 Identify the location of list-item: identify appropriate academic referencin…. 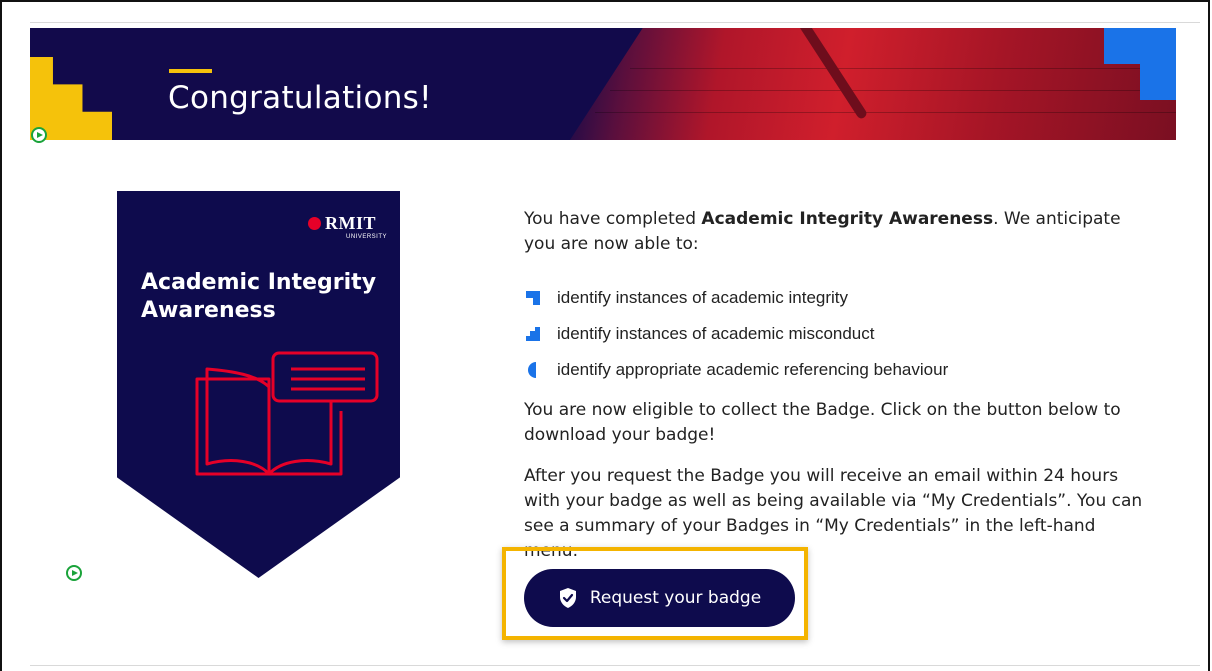
(736, 370).